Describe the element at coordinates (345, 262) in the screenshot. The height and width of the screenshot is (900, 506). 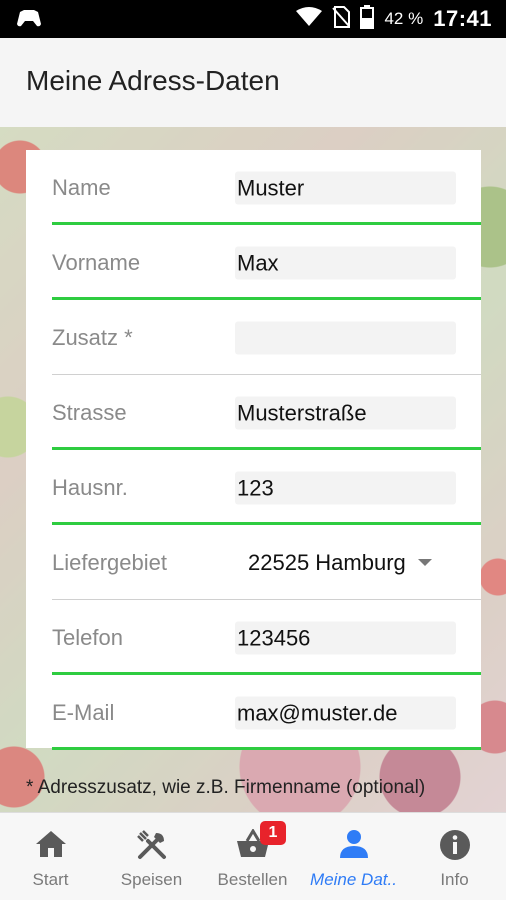
I see `vorname-input` at that location.